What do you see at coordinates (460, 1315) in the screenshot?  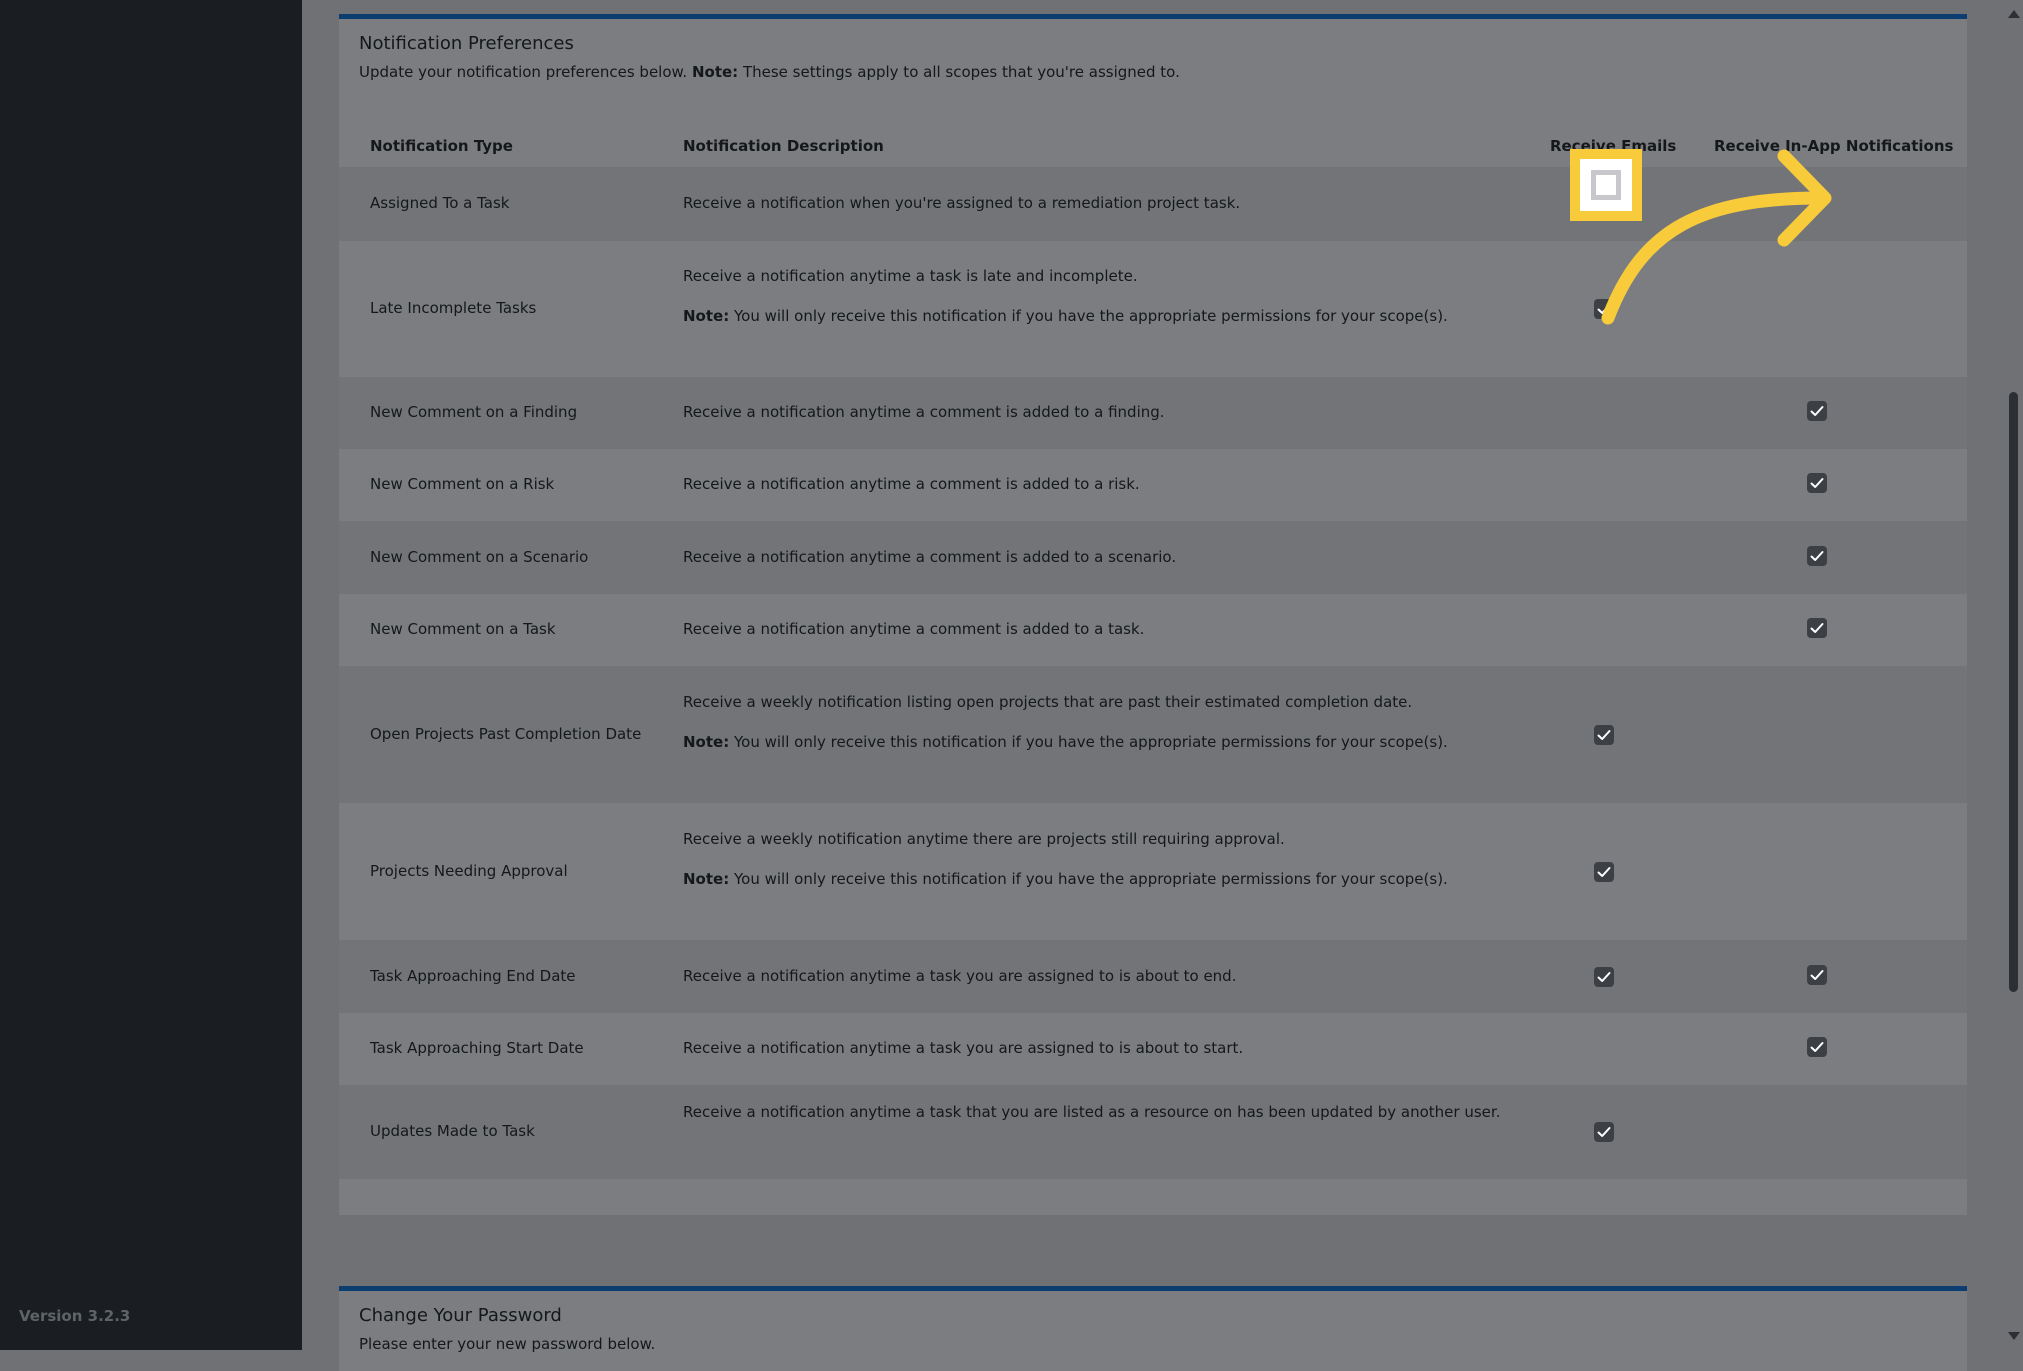 I see `password-card-title: Change Your Password` at bounding box center [460, 1315].